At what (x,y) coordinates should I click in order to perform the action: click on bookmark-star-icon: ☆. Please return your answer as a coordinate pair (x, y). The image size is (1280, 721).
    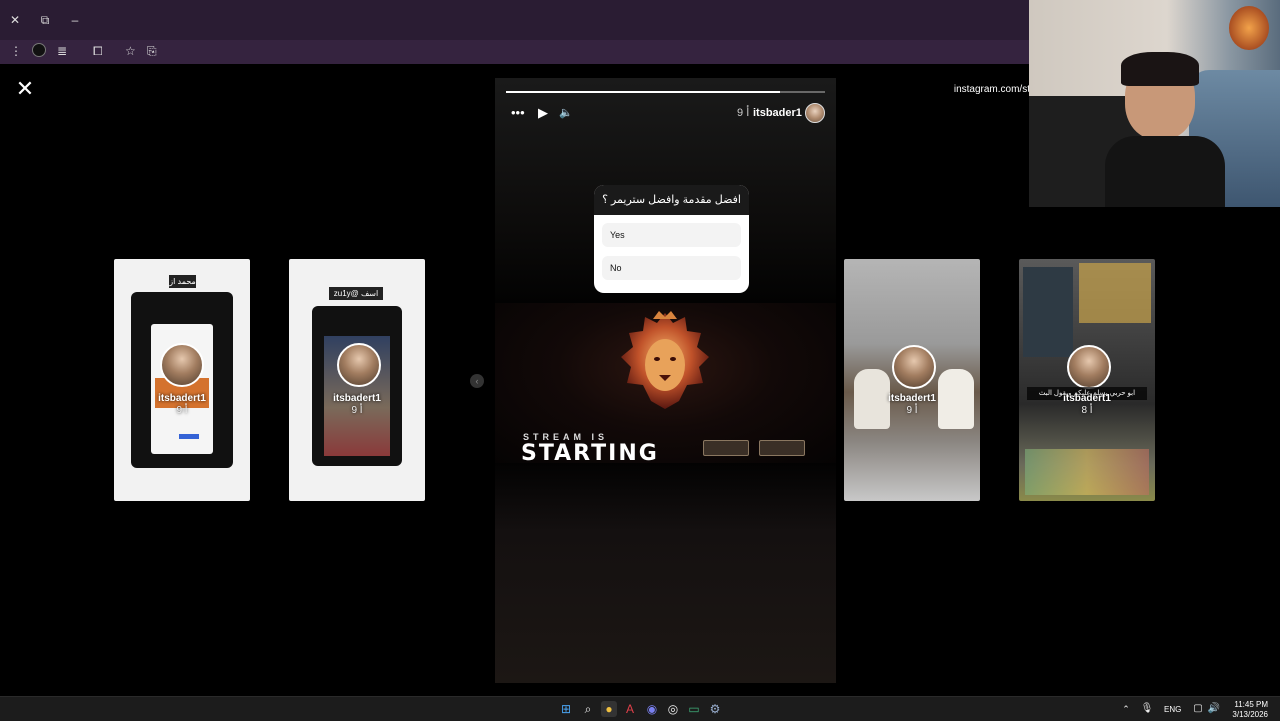
    Looking at the image, I should click on (130, 51).